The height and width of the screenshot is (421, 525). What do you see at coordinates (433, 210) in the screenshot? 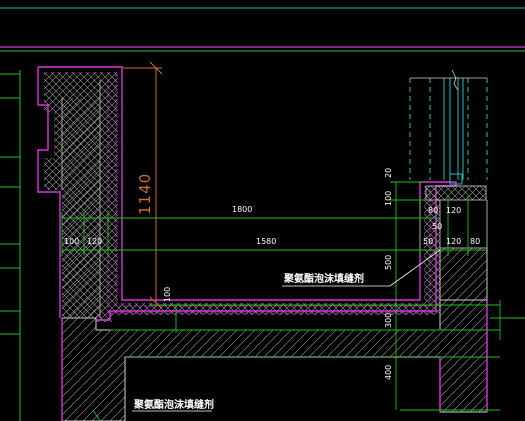
I see `dimension-80-a: 80` at bounding box center [433, 210].